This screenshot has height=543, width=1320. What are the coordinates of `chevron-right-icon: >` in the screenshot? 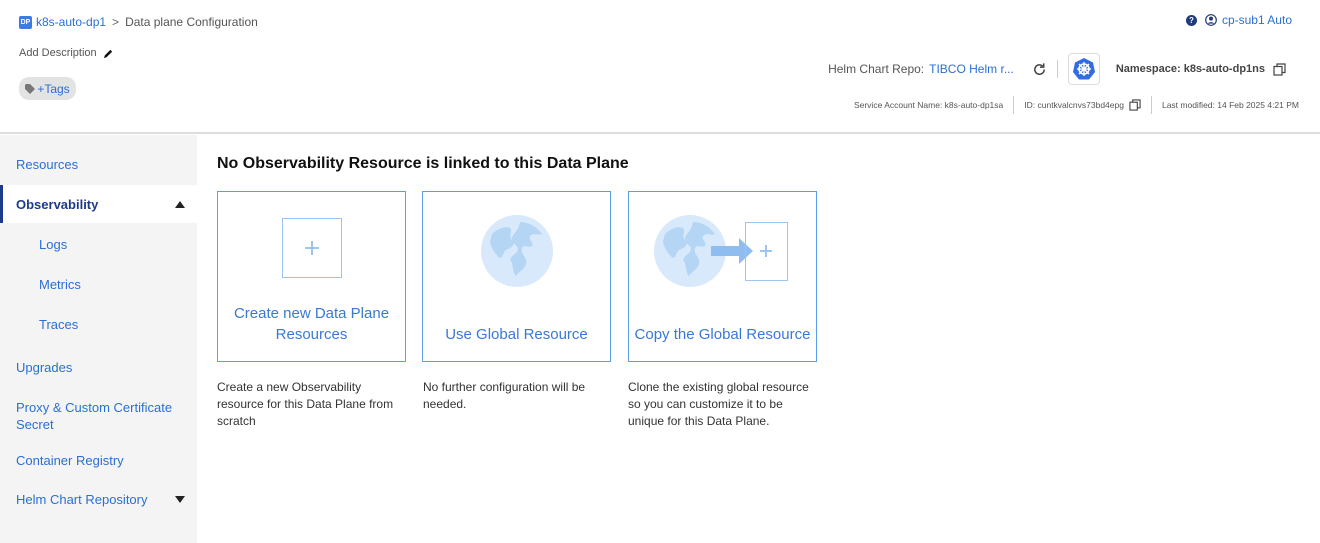 It's located at (116, 22).